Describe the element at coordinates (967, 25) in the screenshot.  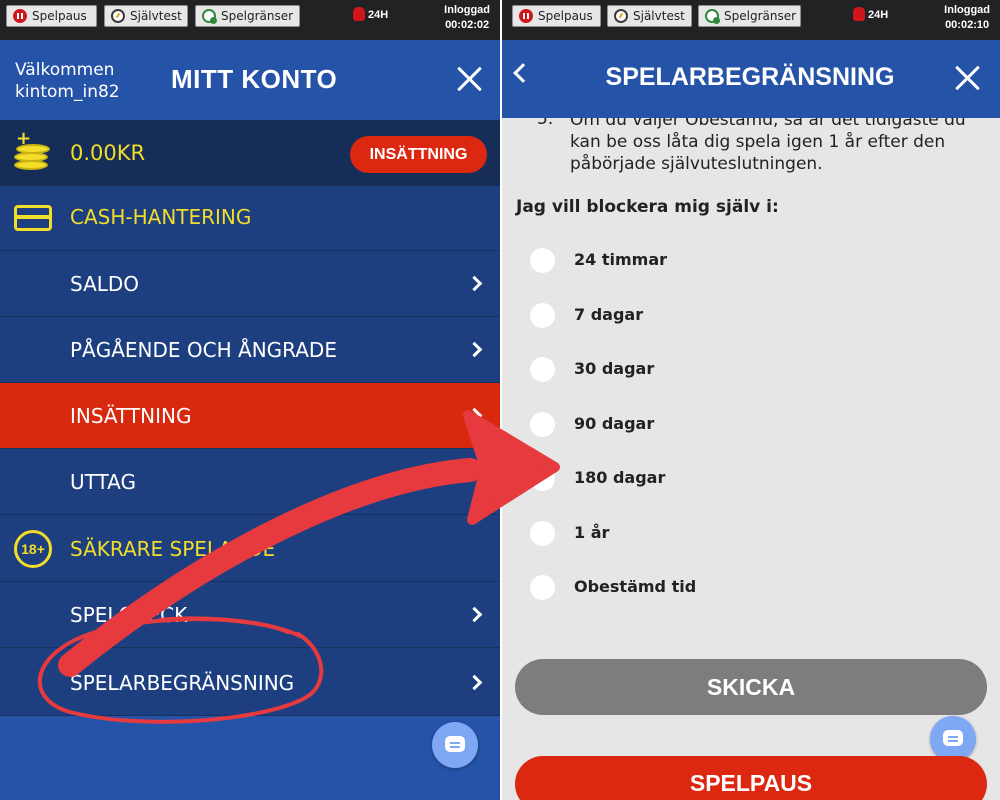
I see `session-time: 00:02:10` at that location.